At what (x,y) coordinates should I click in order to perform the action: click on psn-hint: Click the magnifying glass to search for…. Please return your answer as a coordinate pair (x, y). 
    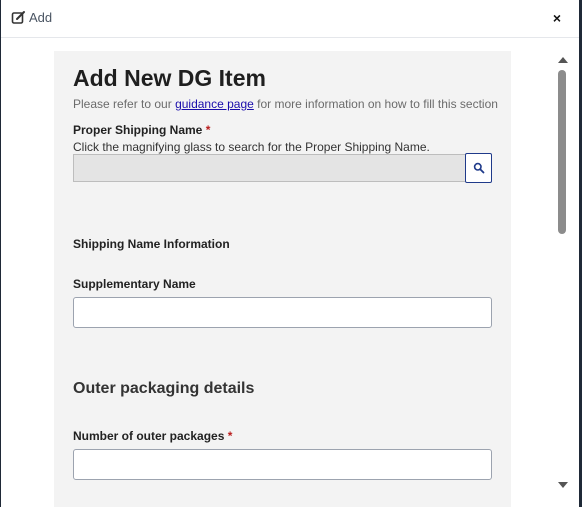
    Looking at the image, I should click on (251, 147).